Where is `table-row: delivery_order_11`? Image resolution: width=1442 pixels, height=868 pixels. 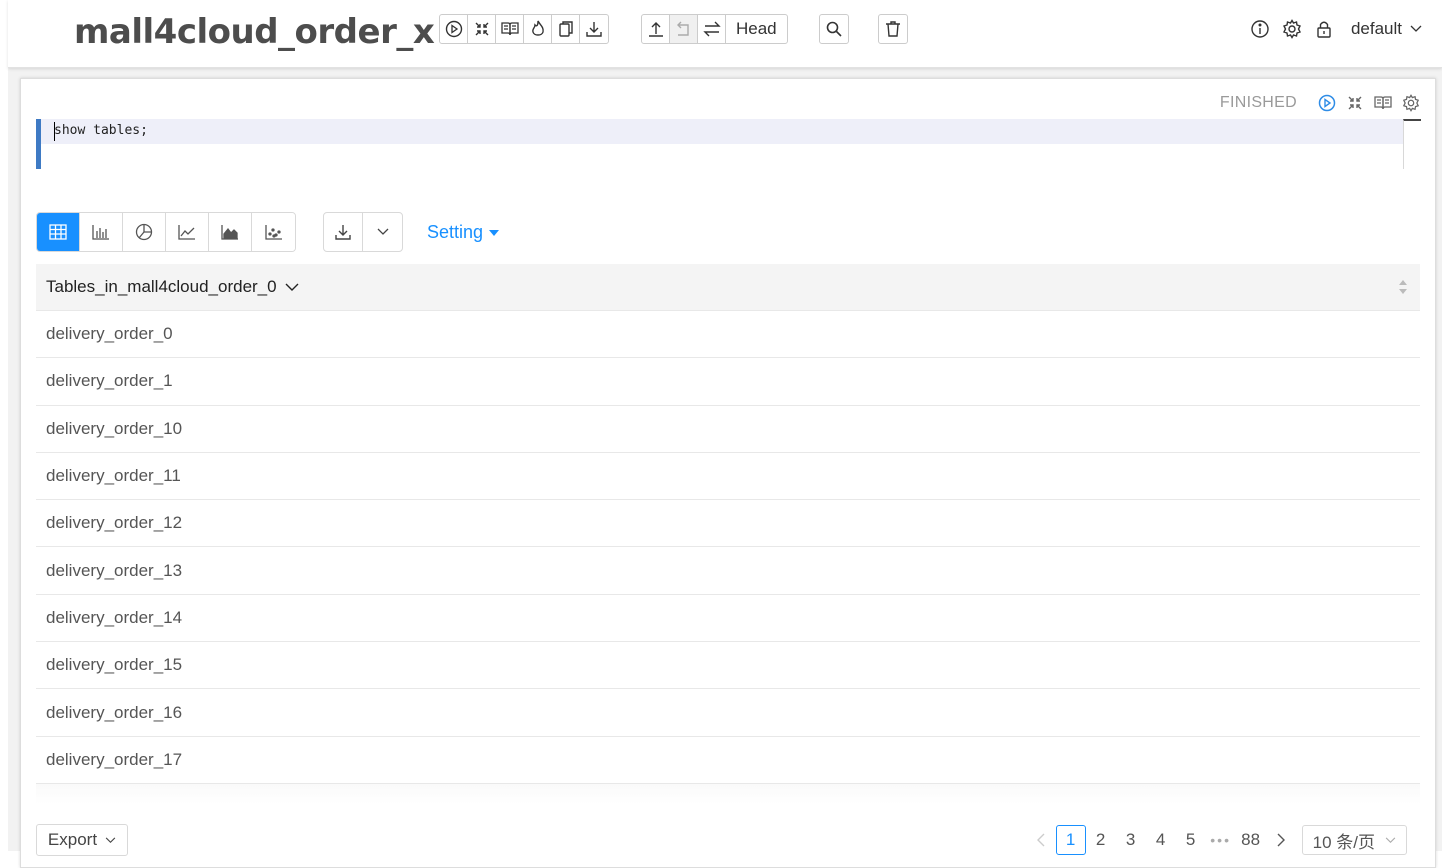
table-row: delivery_order_11 is located at coordinates (728, 477).